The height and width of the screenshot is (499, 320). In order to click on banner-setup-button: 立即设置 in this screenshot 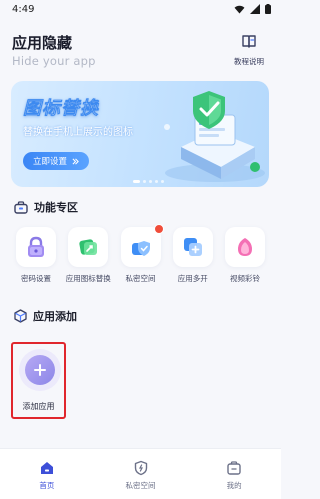, I will do `click(56, 161)`.